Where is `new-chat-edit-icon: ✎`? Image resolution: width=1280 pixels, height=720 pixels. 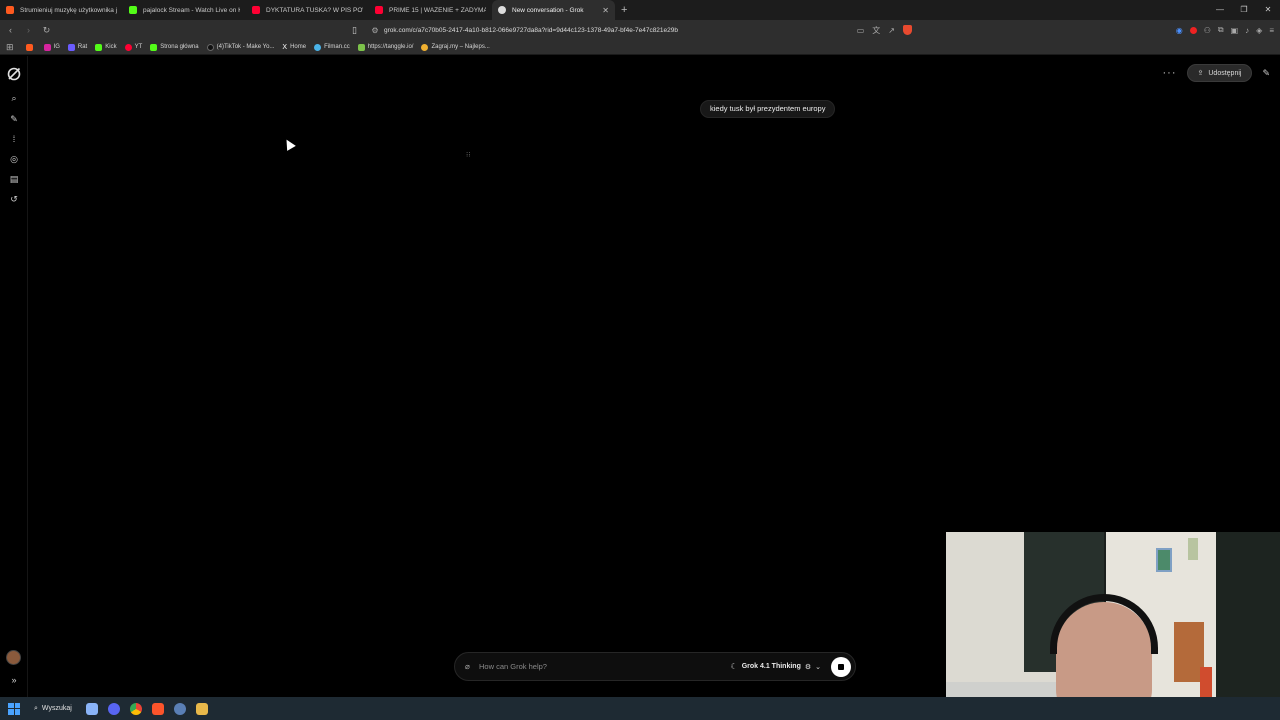 new-chat-edit-icon: ✎ is located at coordinates (14, 119).